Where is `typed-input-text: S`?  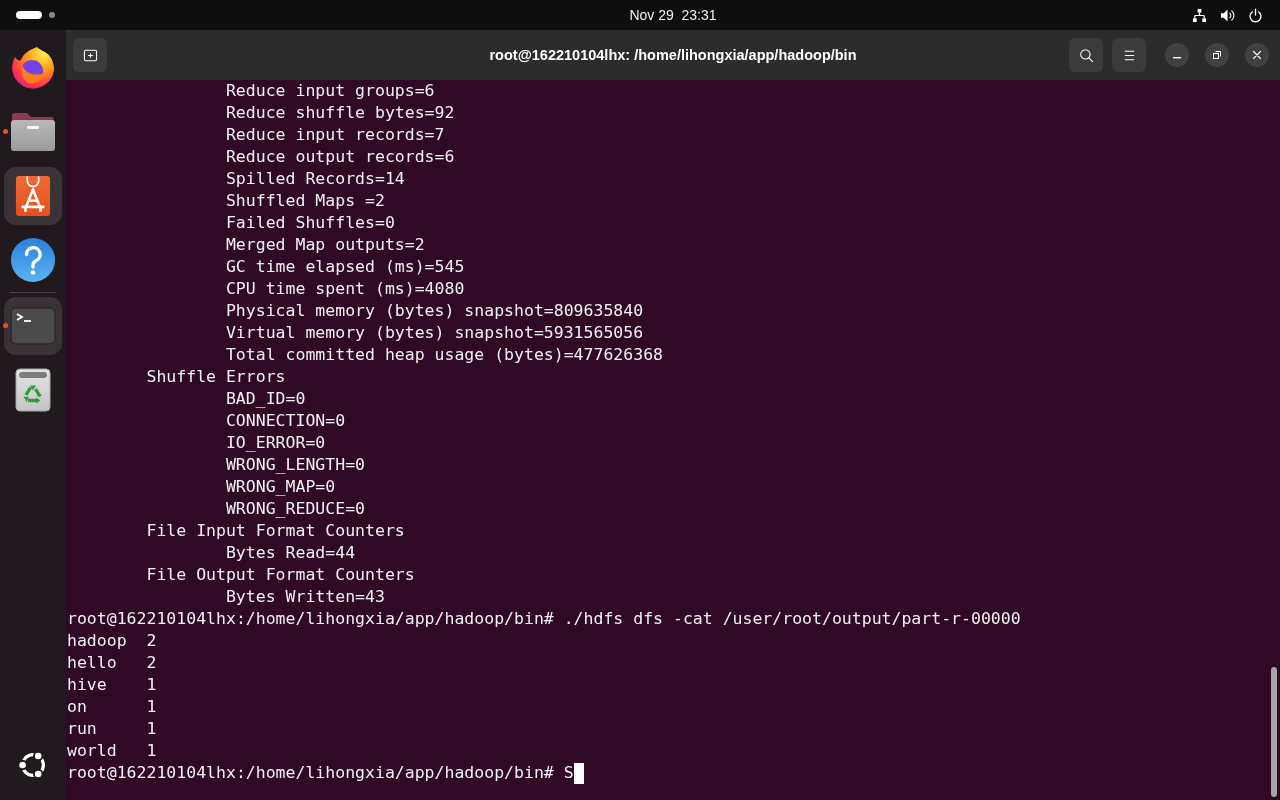
typed-input-text: S is located at coordinates (568, 773).